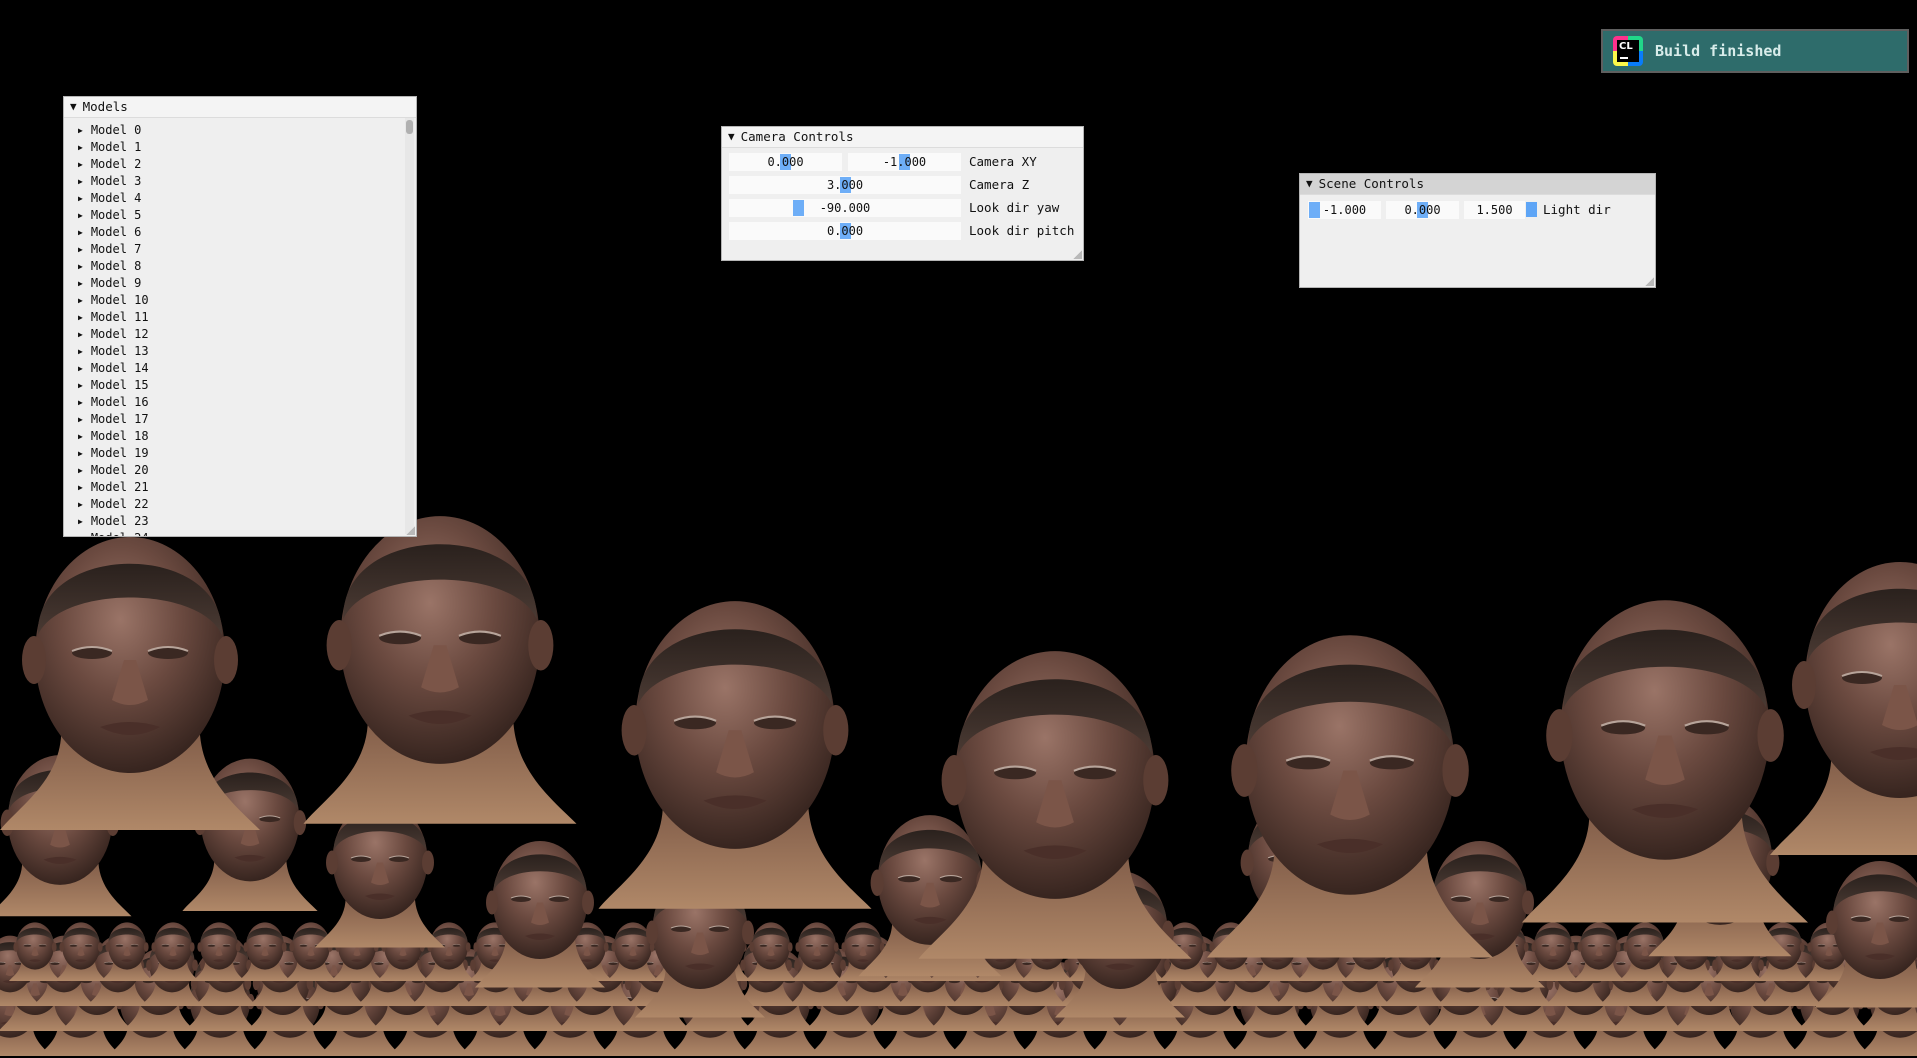 The height and width of the screenshot is (1058, 1917). What do you see at coordinates (119, 402) in the screenshot?
I see `model-tree-item-label: Model 16` at bounding box center [119, 402].